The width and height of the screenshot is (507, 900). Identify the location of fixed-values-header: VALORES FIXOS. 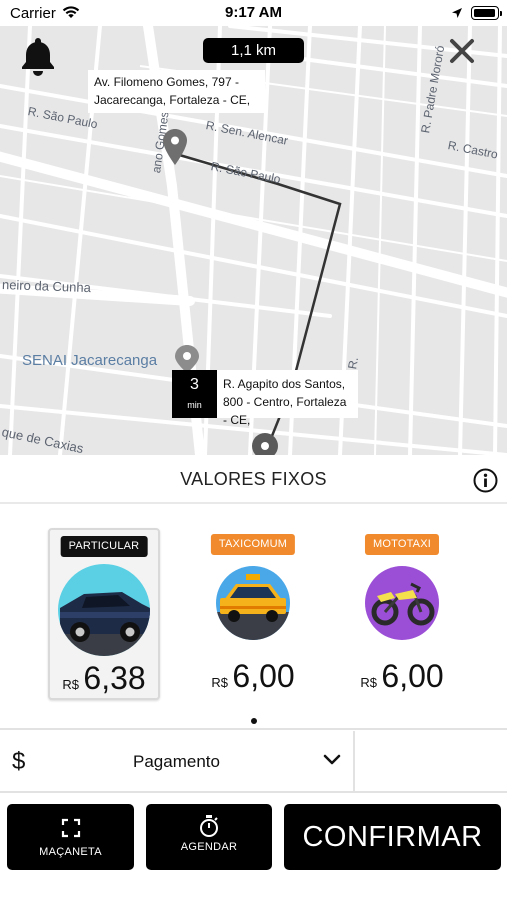
(253, 479).